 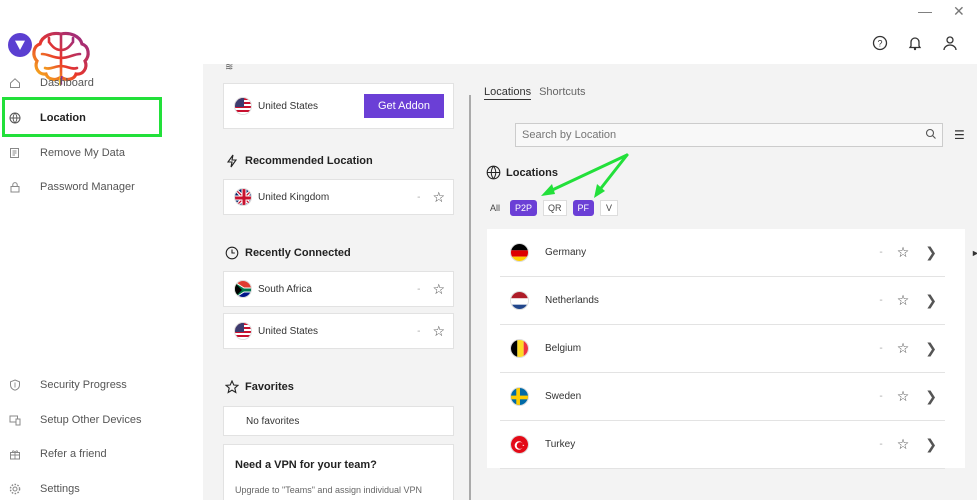 I want to click on data-icon, so click(x=15, y=153).